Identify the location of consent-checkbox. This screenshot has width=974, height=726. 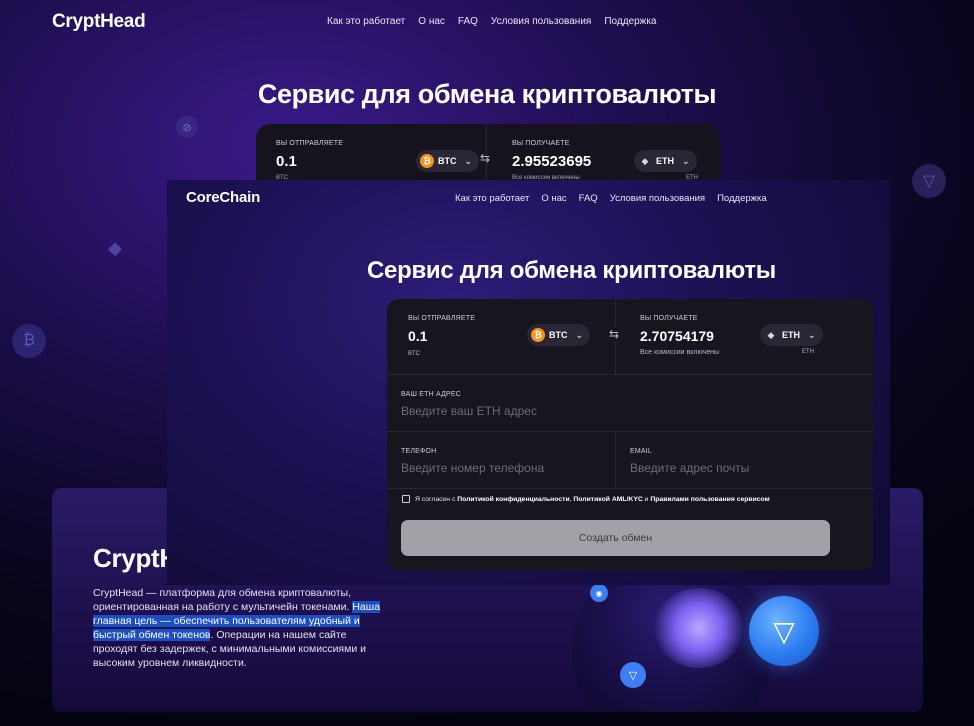
(406, 499).